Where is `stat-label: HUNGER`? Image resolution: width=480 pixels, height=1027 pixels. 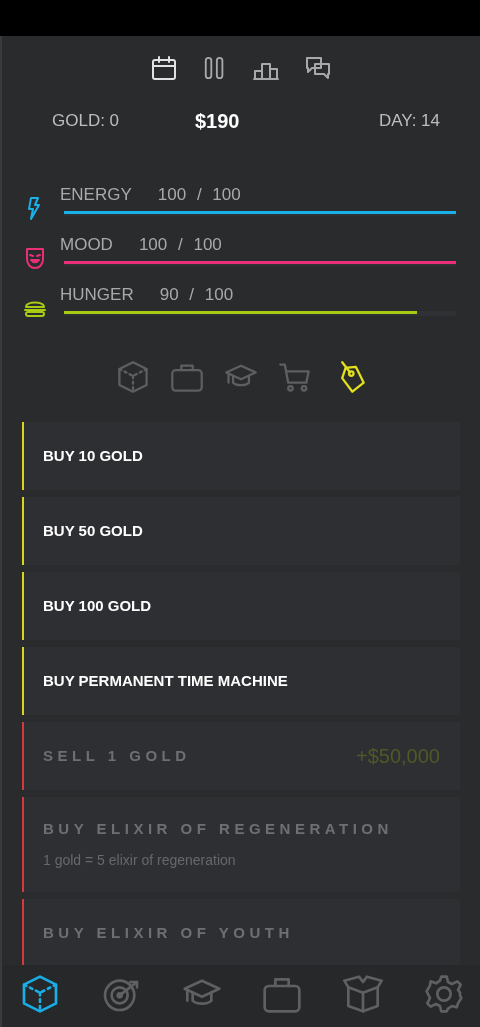
stat-label: HUNGER is located at coordinates (97, 295).